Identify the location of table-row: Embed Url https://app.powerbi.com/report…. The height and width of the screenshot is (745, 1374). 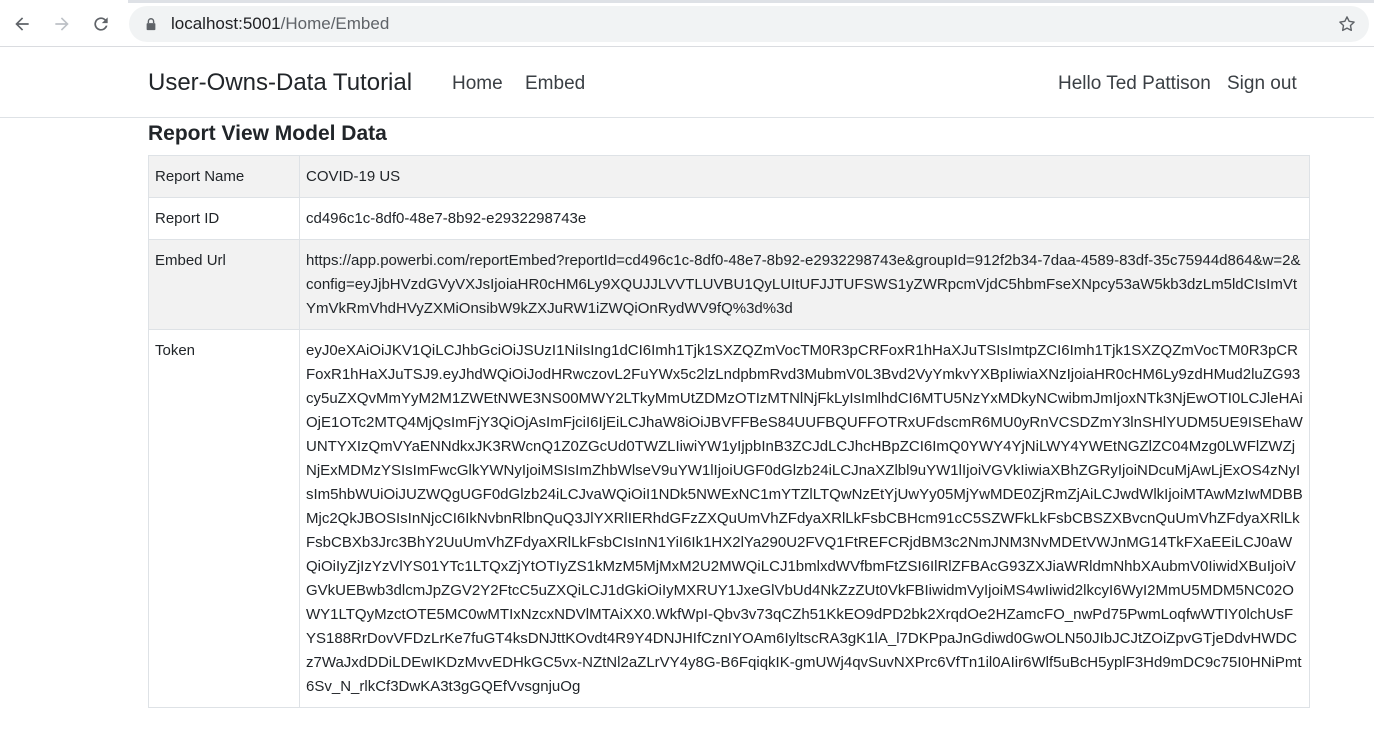
(729, 284).